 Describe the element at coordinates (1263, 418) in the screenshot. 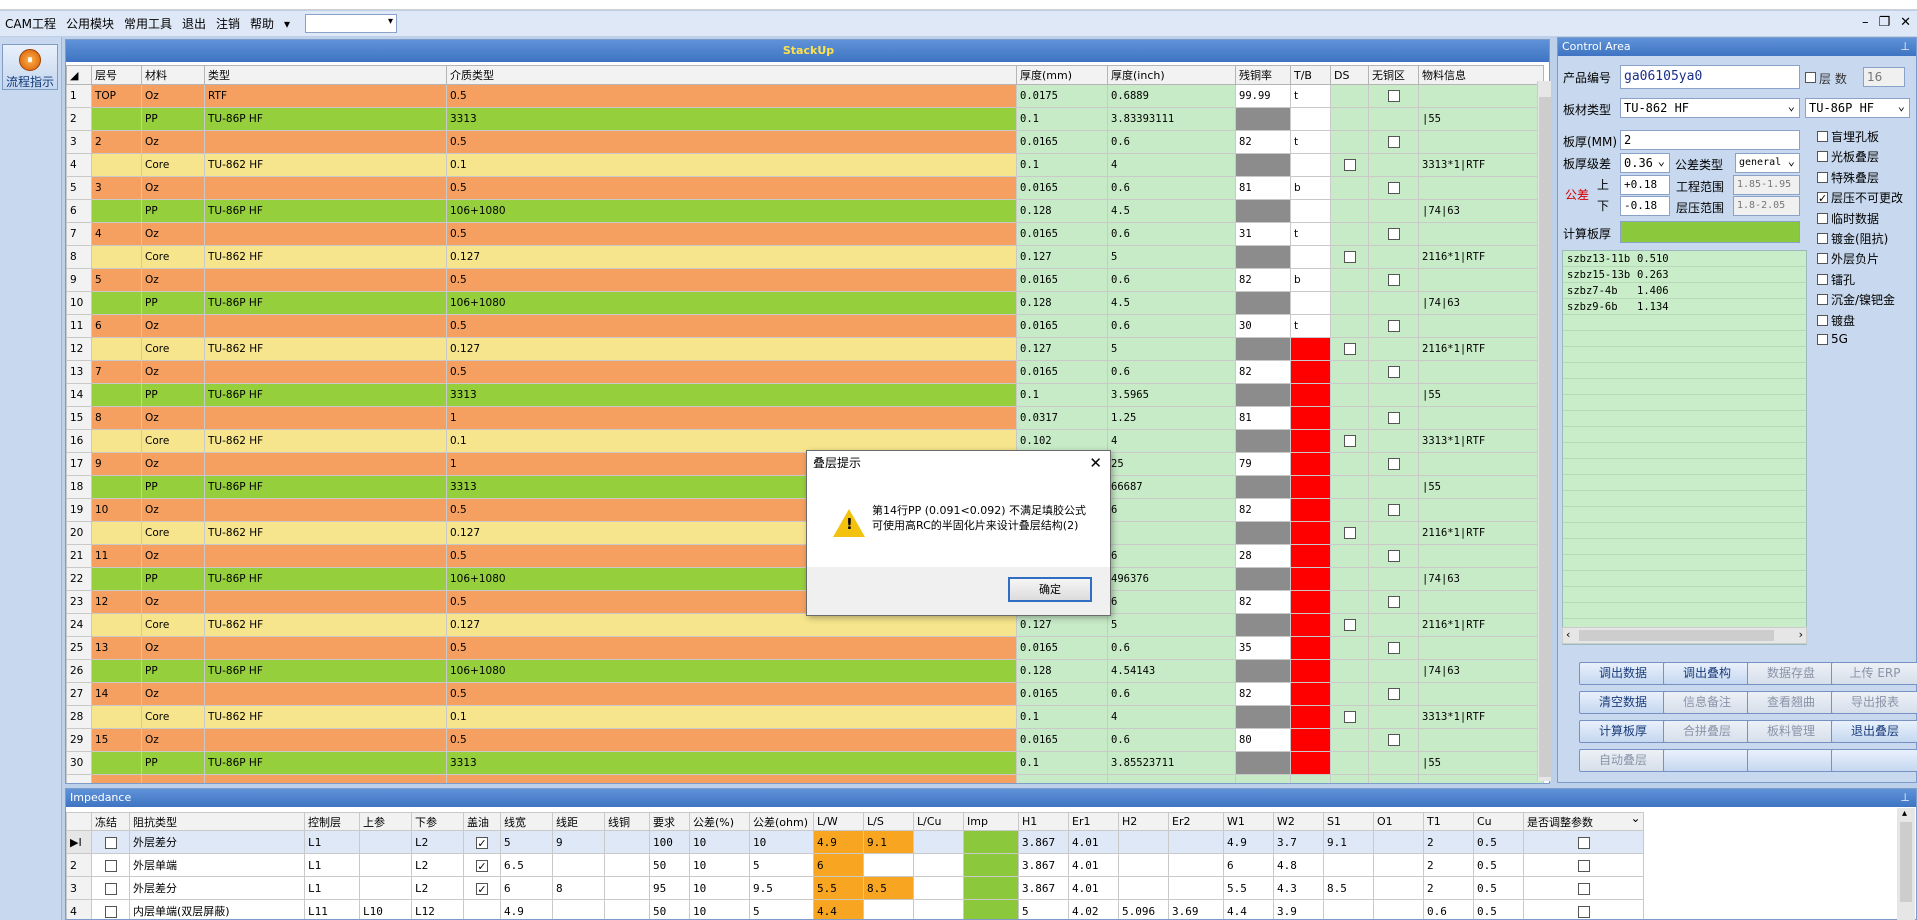

I see `residual-copper-cell: 81` at that location.